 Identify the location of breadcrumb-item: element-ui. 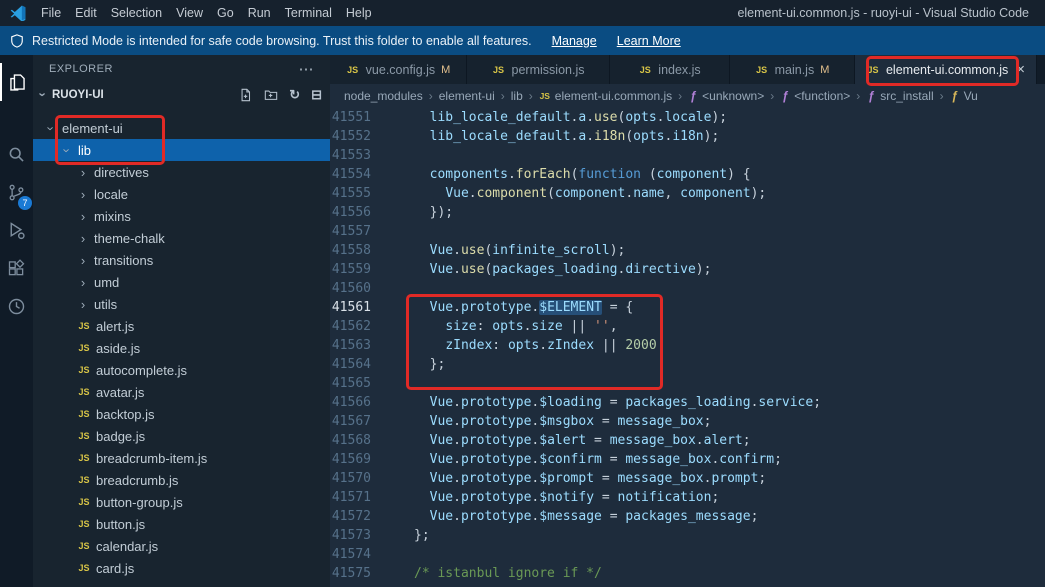
(467, 96).